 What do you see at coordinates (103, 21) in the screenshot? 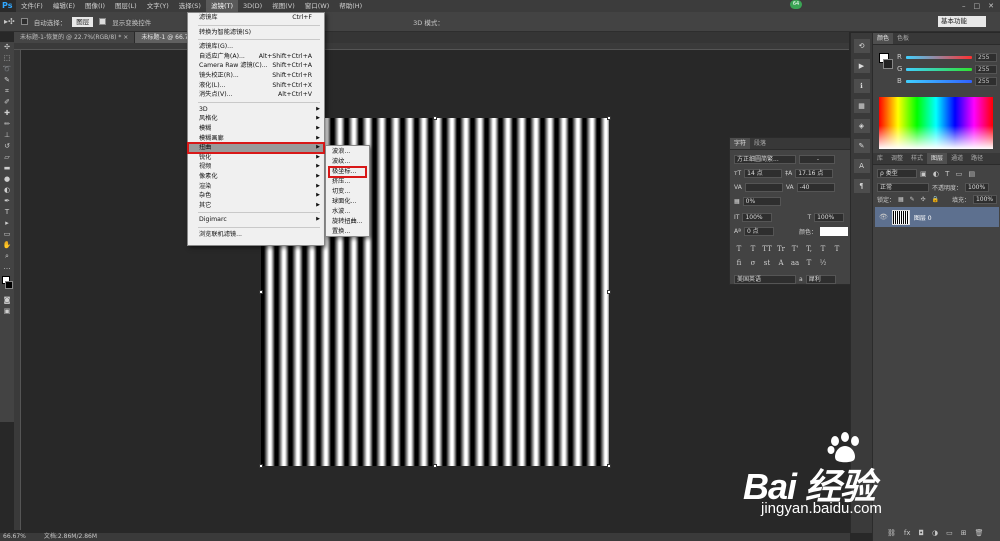
I see `show-transform-checkbox` at bounding box center [103, 21].